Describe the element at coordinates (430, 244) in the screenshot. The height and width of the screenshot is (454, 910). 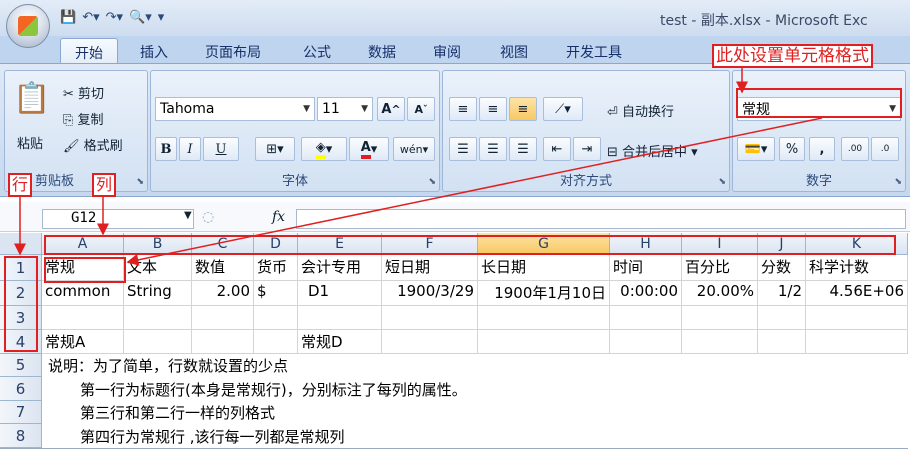
I see `column-header-f: F` at that location.